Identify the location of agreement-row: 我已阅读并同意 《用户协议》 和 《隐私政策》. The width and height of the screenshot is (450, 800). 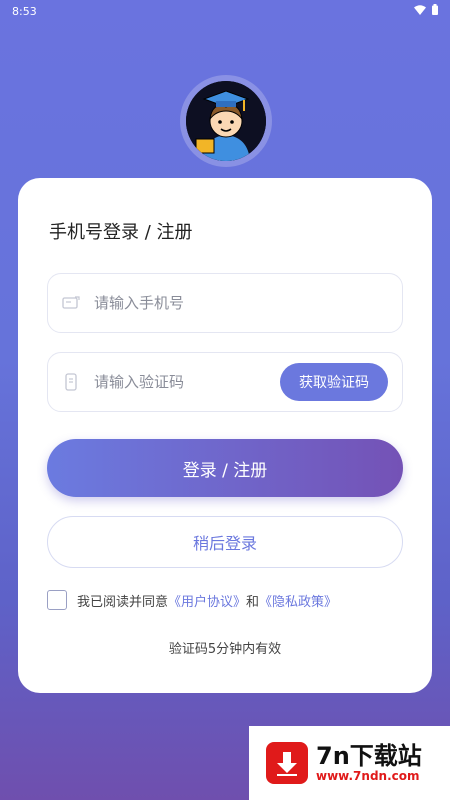
(192, 600).